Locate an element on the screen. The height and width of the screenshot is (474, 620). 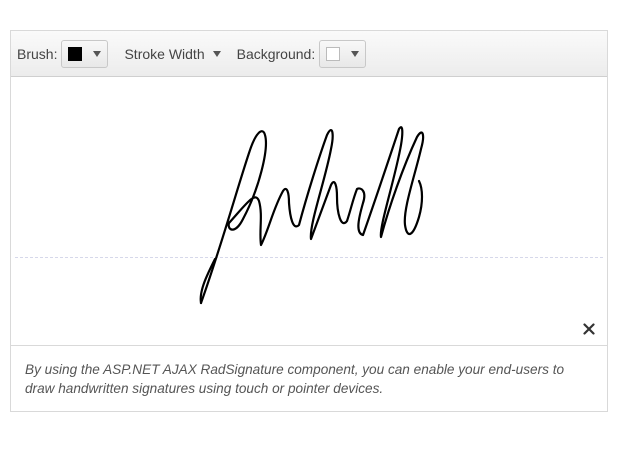
stroke-width-dropdown: Stroke Width is located at coordinates (172, 53).